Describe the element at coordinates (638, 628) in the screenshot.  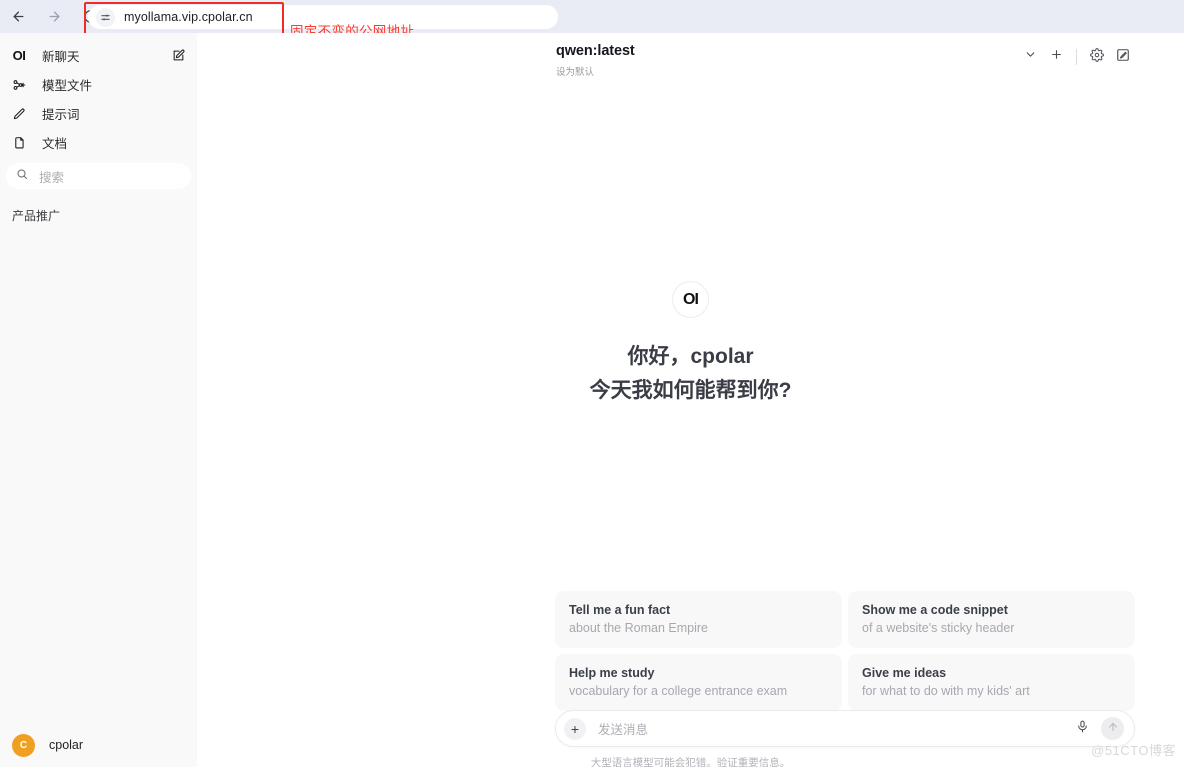
I see `suggestion-subtitle: about the Roman Empire` at that location.